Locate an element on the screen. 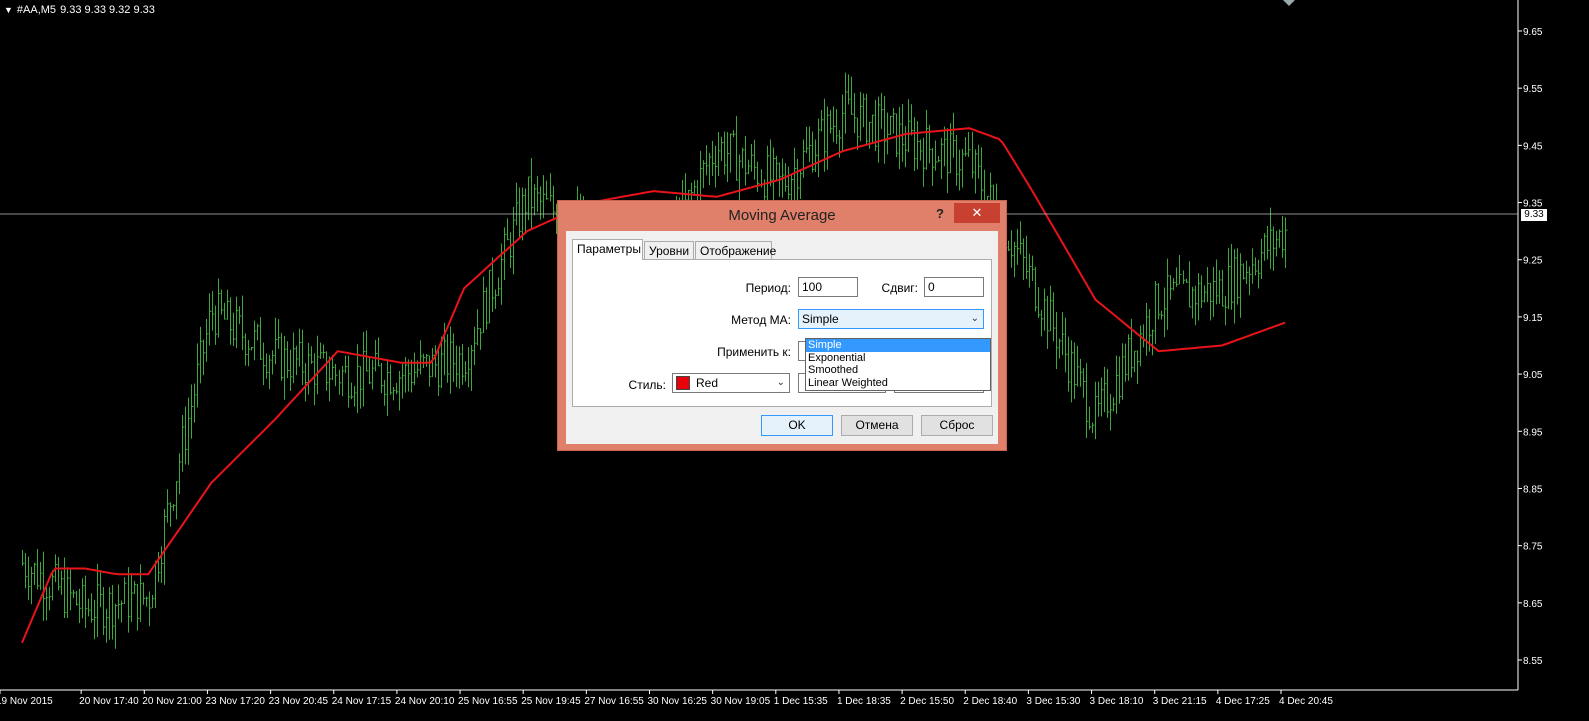 The image size is (1589, 721). x-tick-label: 30 Nov 19:05 is located at coordinates (741, 701).